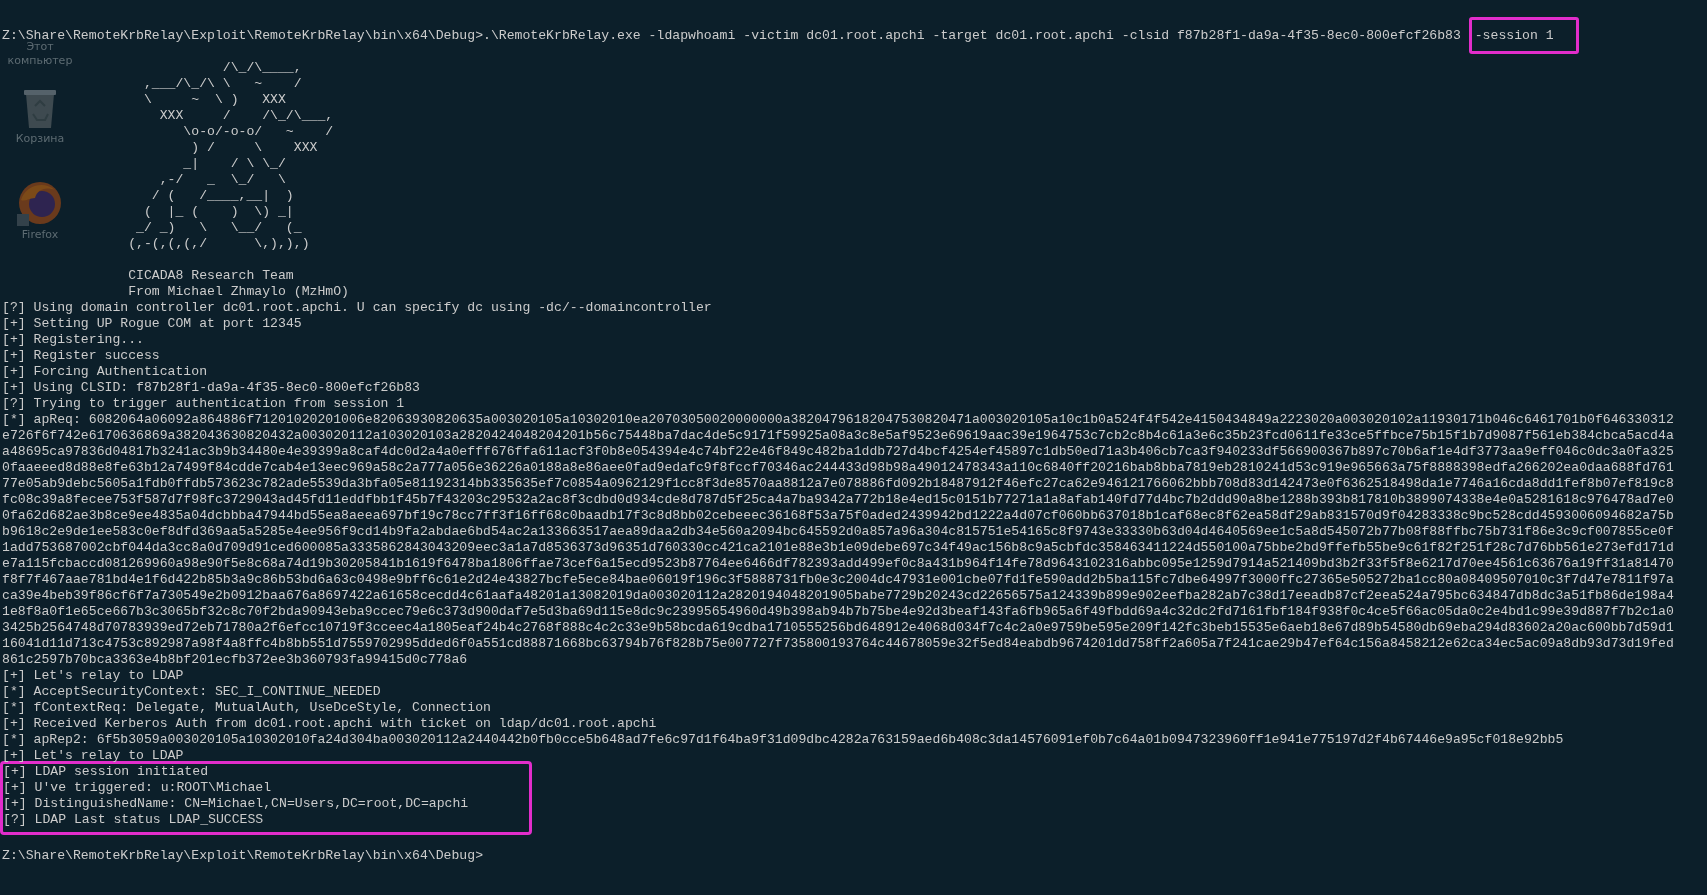  What do you see at coordinates (222, 180) in the screenshot?
I see `ascii-art-line: ,-/ _ \_/ \` at bounding box center [222, 180].